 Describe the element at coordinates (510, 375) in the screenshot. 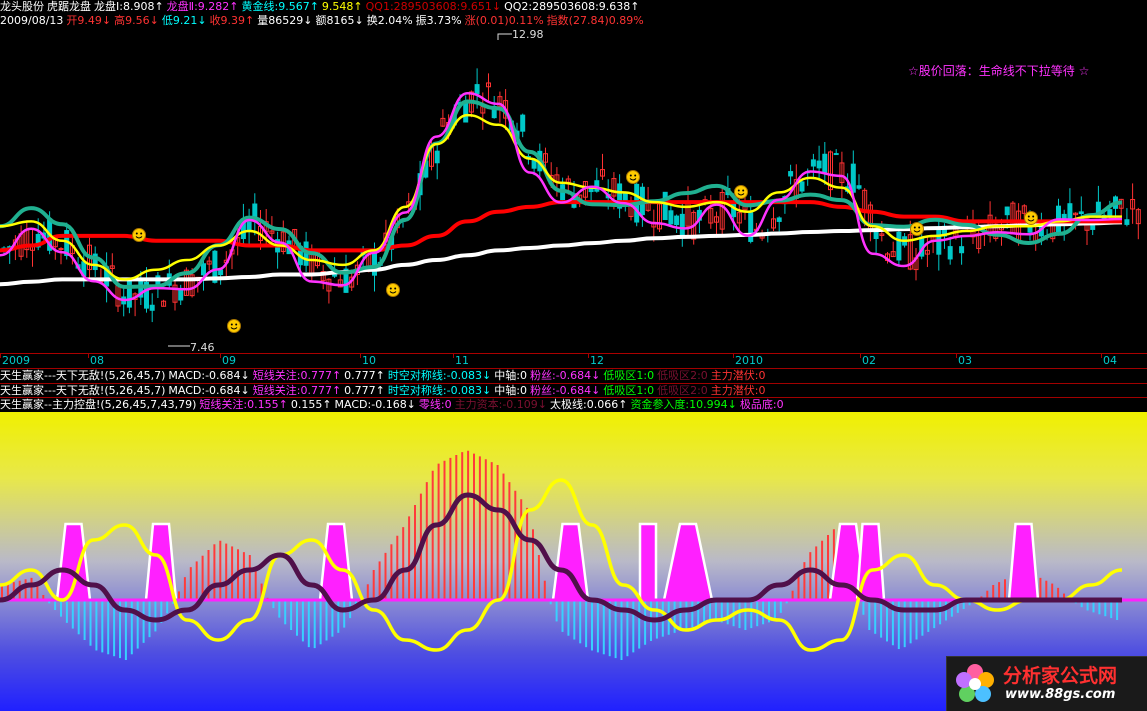

I see `legend-item: 中轴:0` at that location.